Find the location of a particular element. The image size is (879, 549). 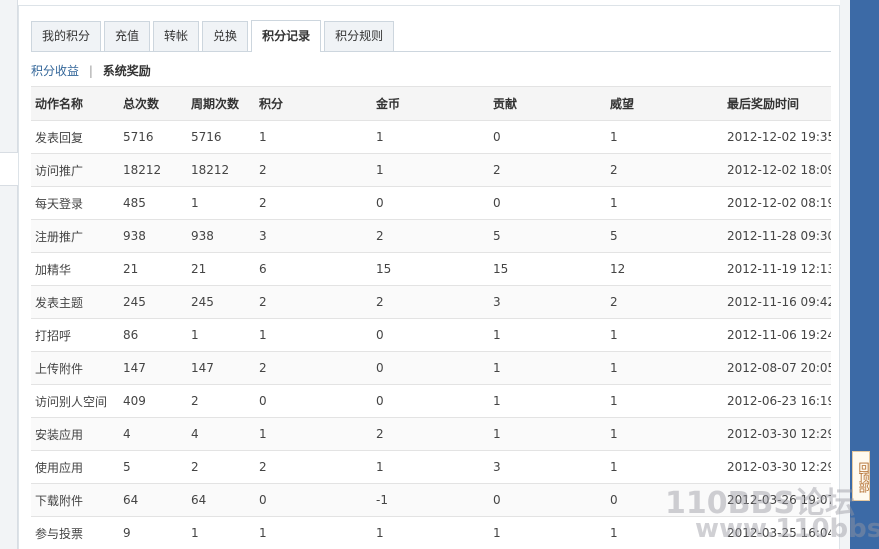

cell-action-name: 安装应用 is located at coordinates (75, 434).